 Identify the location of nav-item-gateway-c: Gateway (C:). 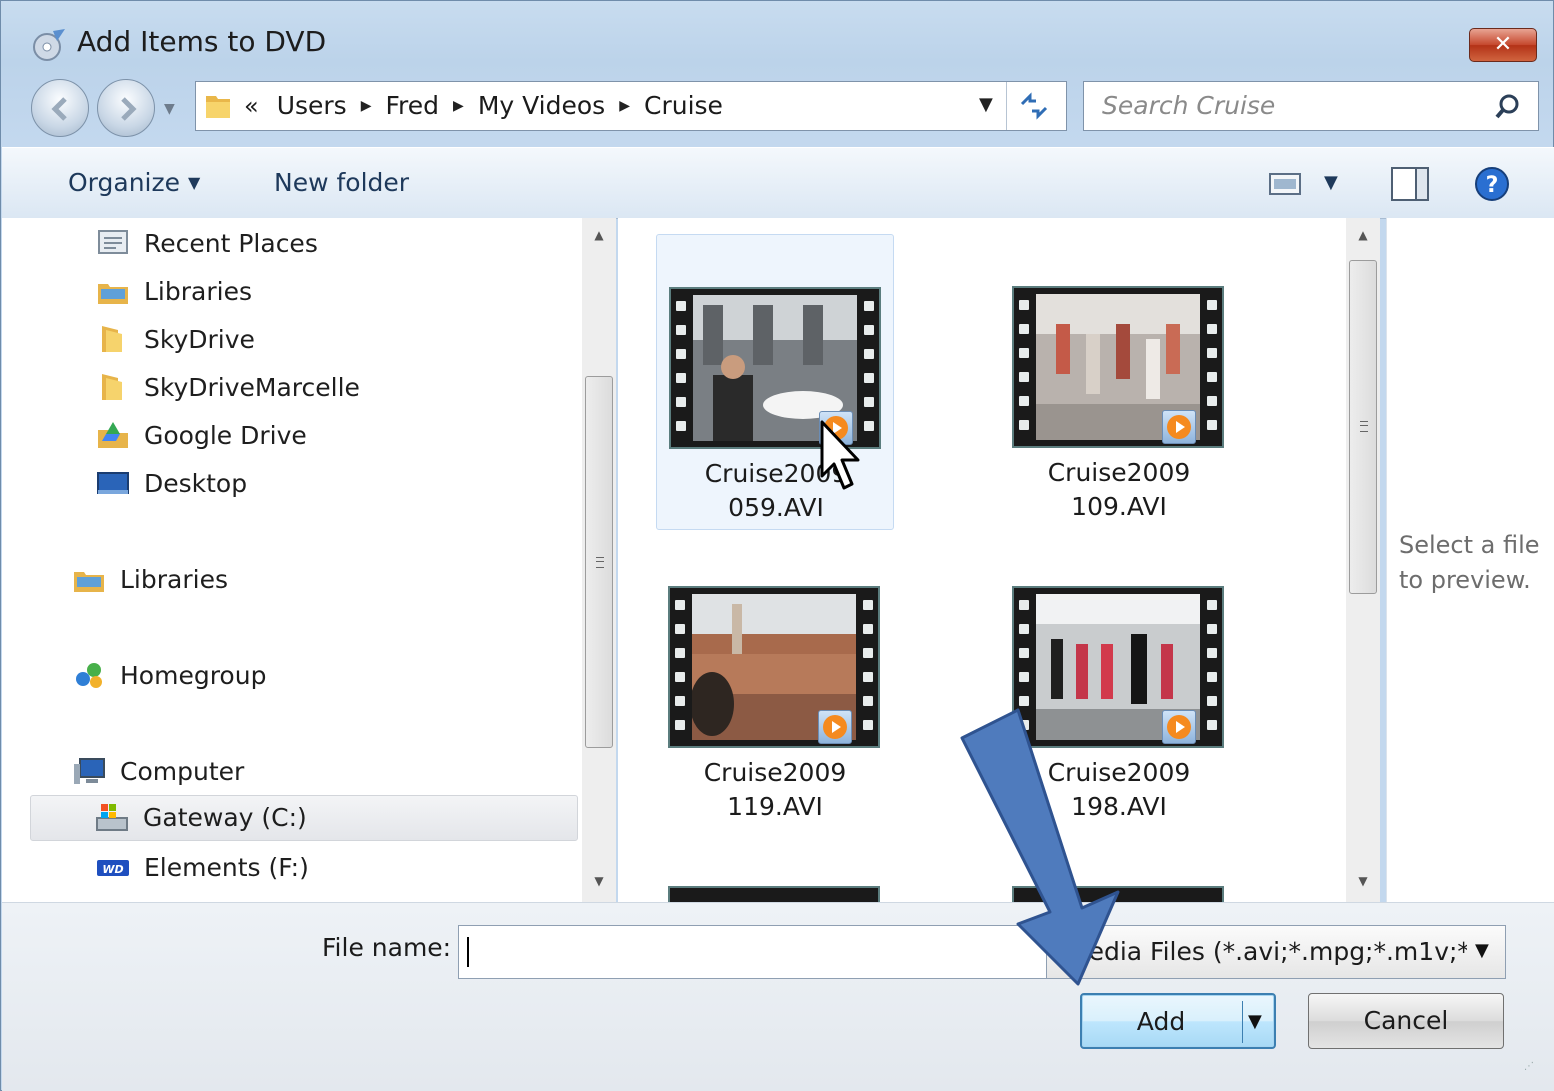
(304, 818).